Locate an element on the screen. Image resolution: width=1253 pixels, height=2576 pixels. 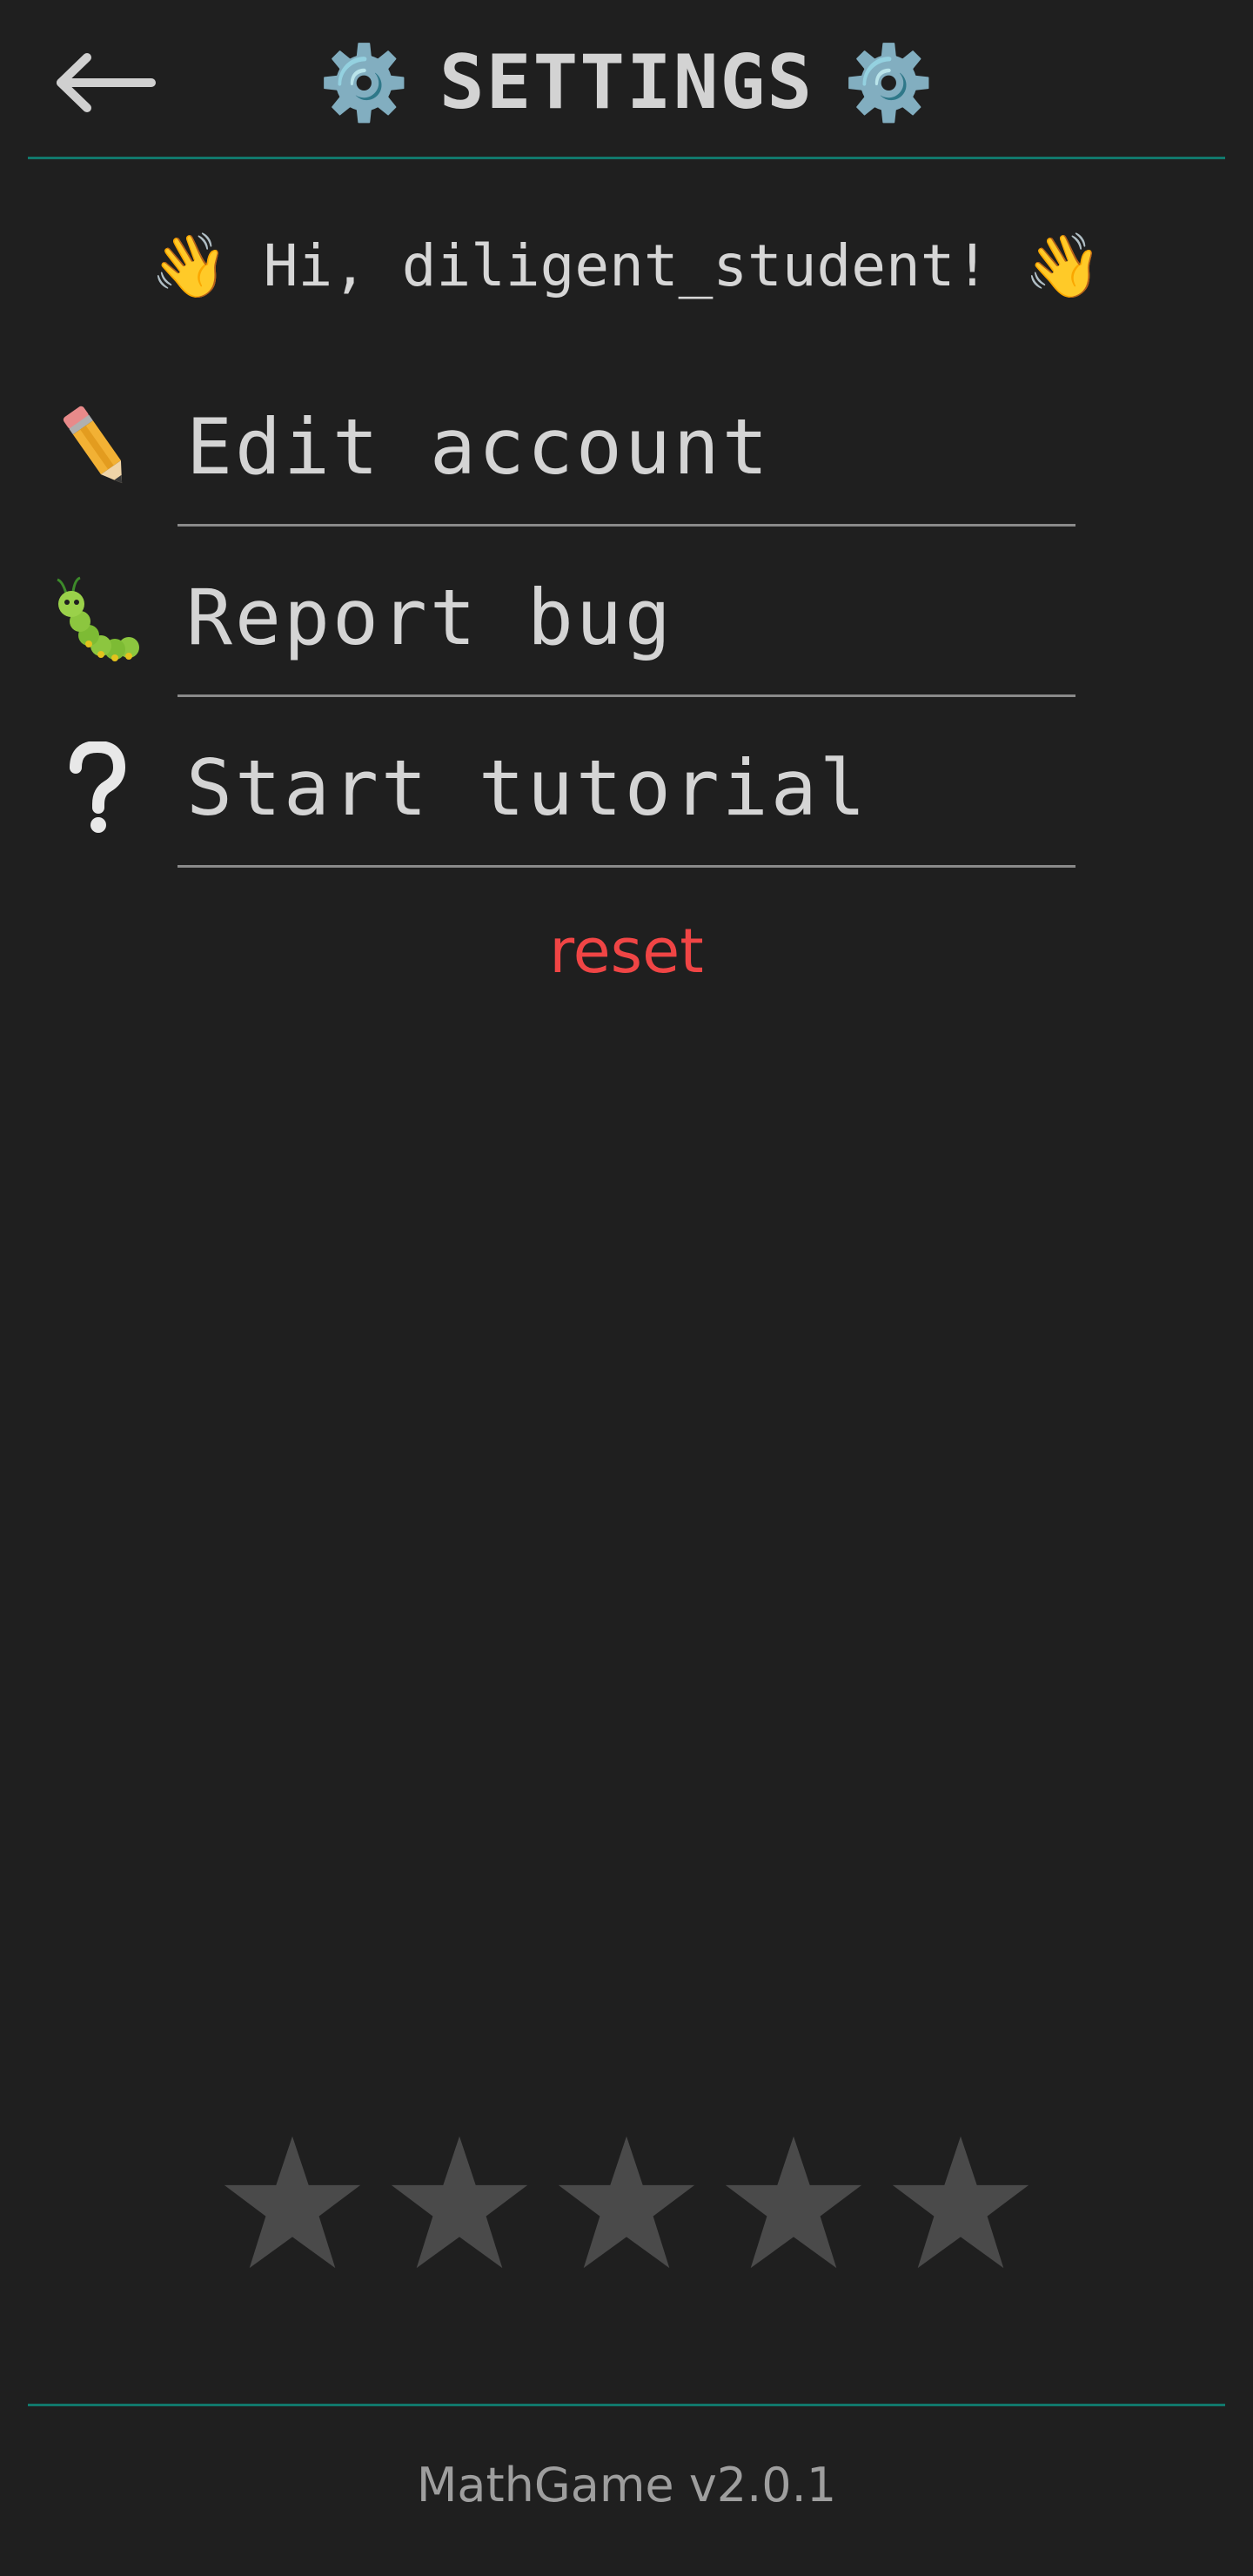
reset-button: reset is located at coordinates (626, 952).